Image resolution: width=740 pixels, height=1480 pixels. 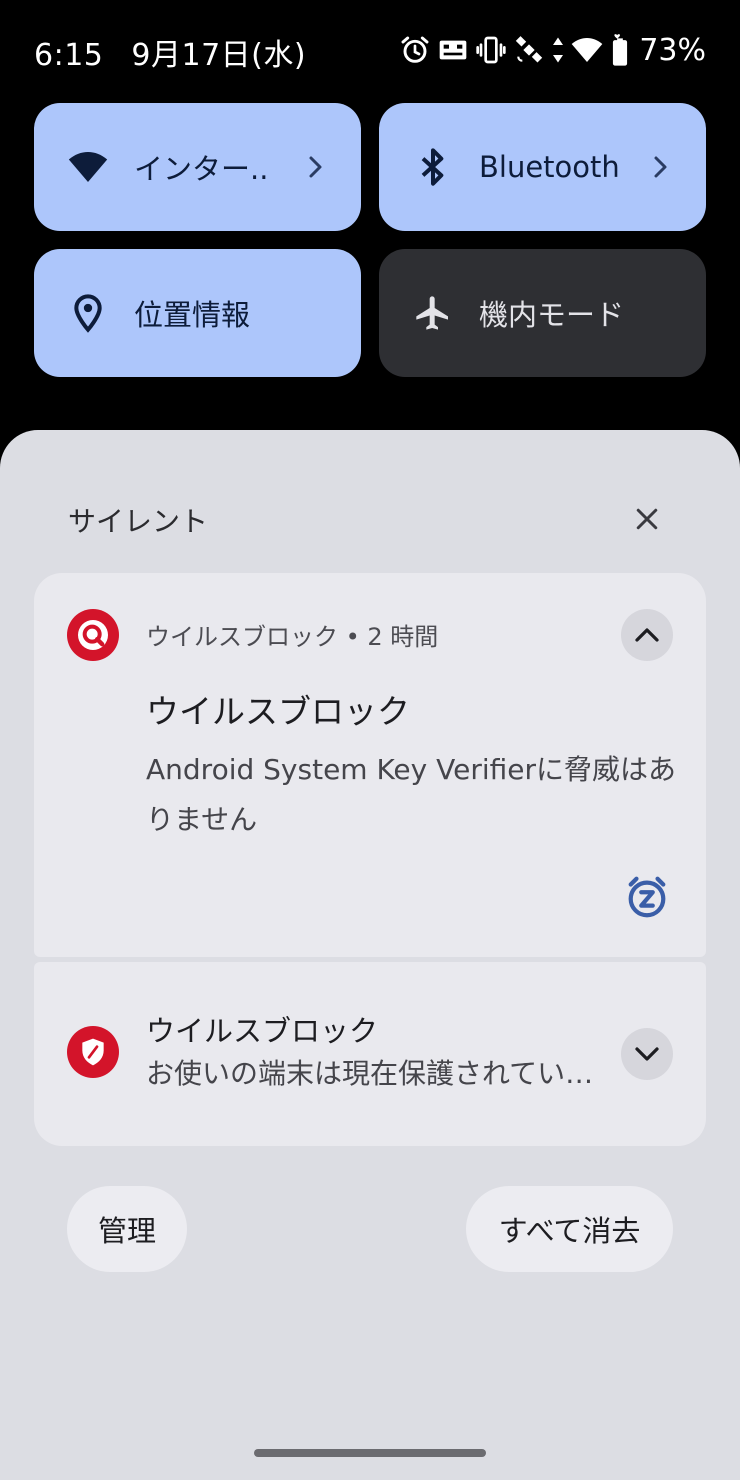 What do you see at coordinates (552, 50) in the screenshot?
I see `status-icons: 73%` at bounding box center [552, 50].